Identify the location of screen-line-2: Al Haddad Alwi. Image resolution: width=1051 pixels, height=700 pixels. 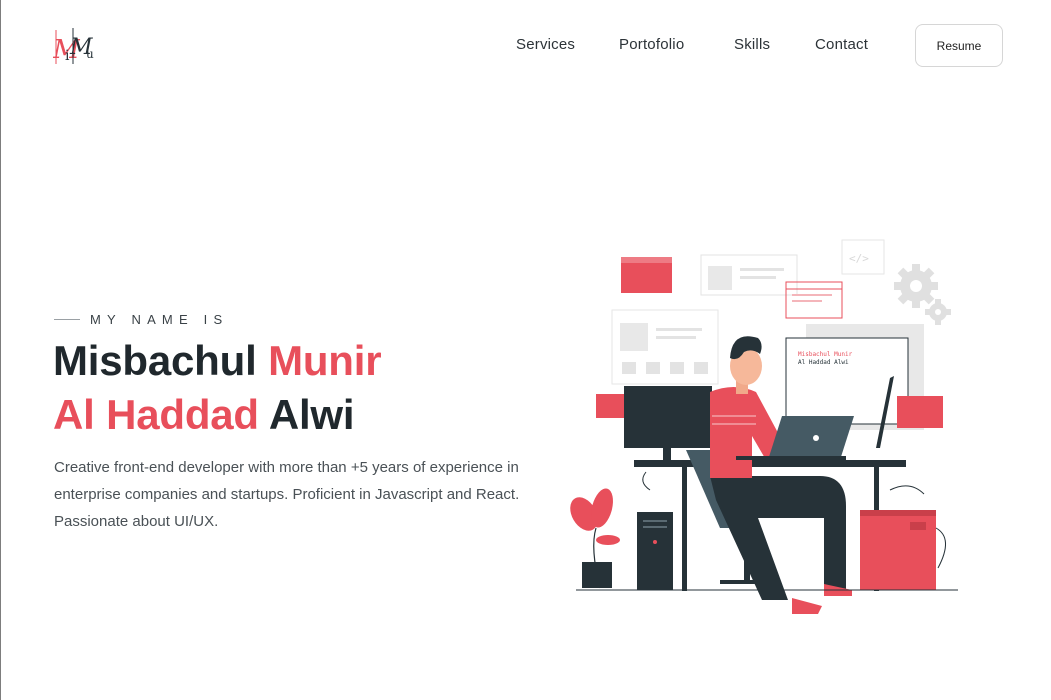
(823, 362).